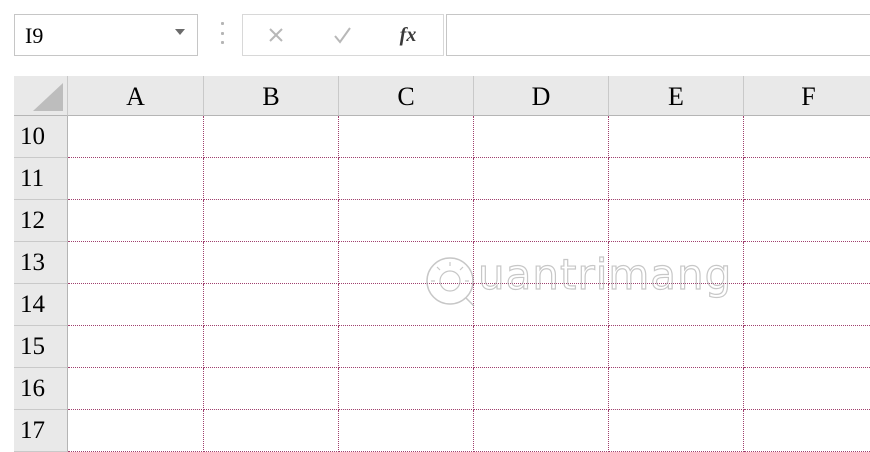 This screenshot has height=452, width=870. What do you see at coordinates (180, 32) in the screenshot?
I see `chevron-down-icon` at bounding box center [180, 32].